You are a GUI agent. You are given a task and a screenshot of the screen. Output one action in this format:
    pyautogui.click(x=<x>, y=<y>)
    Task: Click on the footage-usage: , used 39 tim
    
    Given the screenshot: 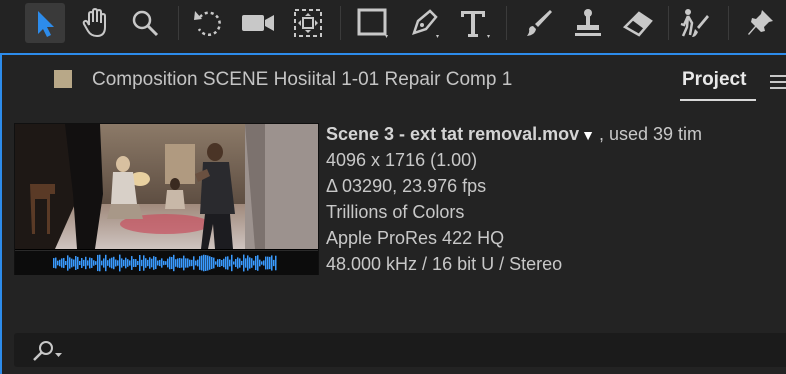 What is the action you would take?
    pyautogui.click(x=650, y=134)
    